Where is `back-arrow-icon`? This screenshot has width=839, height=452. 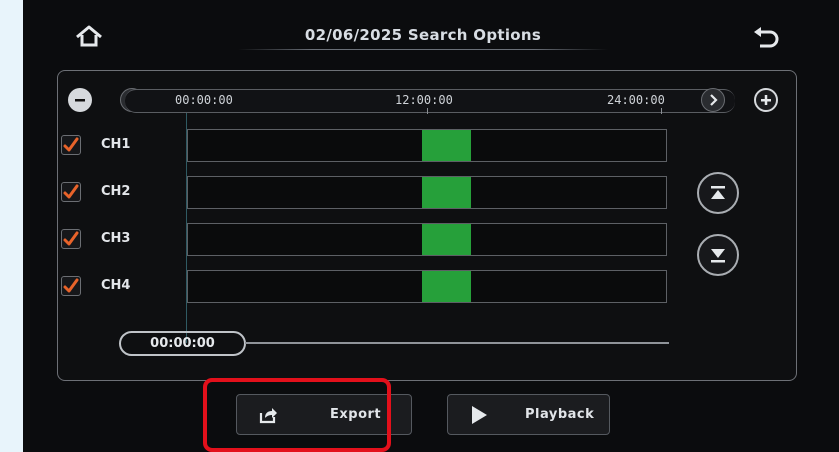
back-arrow-icon is located at coordinates (766, 37).